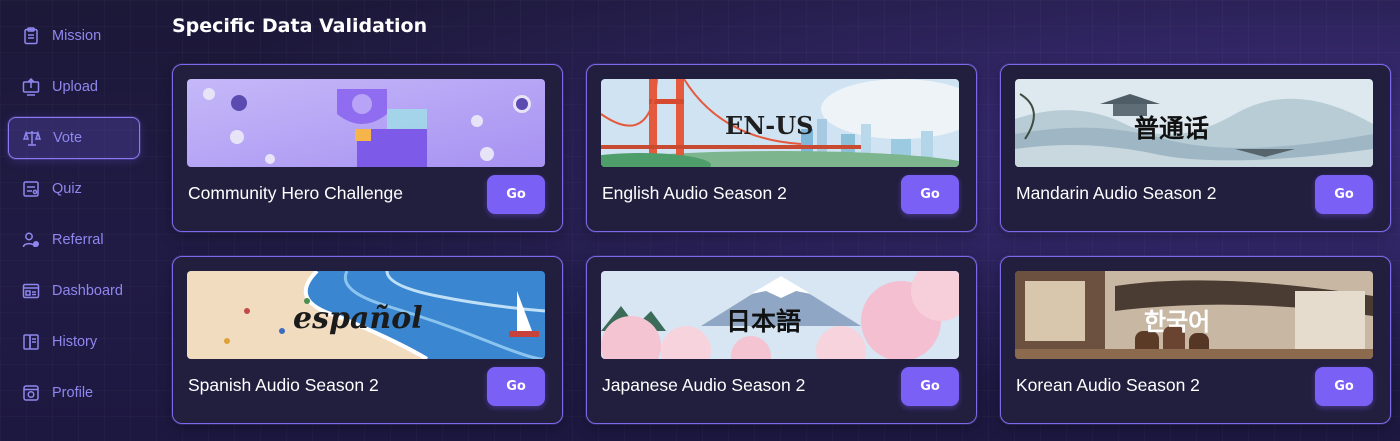 The height and width of the screenshot is (441, 1400). I want to click on card-title: English Audio Season 2, so click(694, 193).